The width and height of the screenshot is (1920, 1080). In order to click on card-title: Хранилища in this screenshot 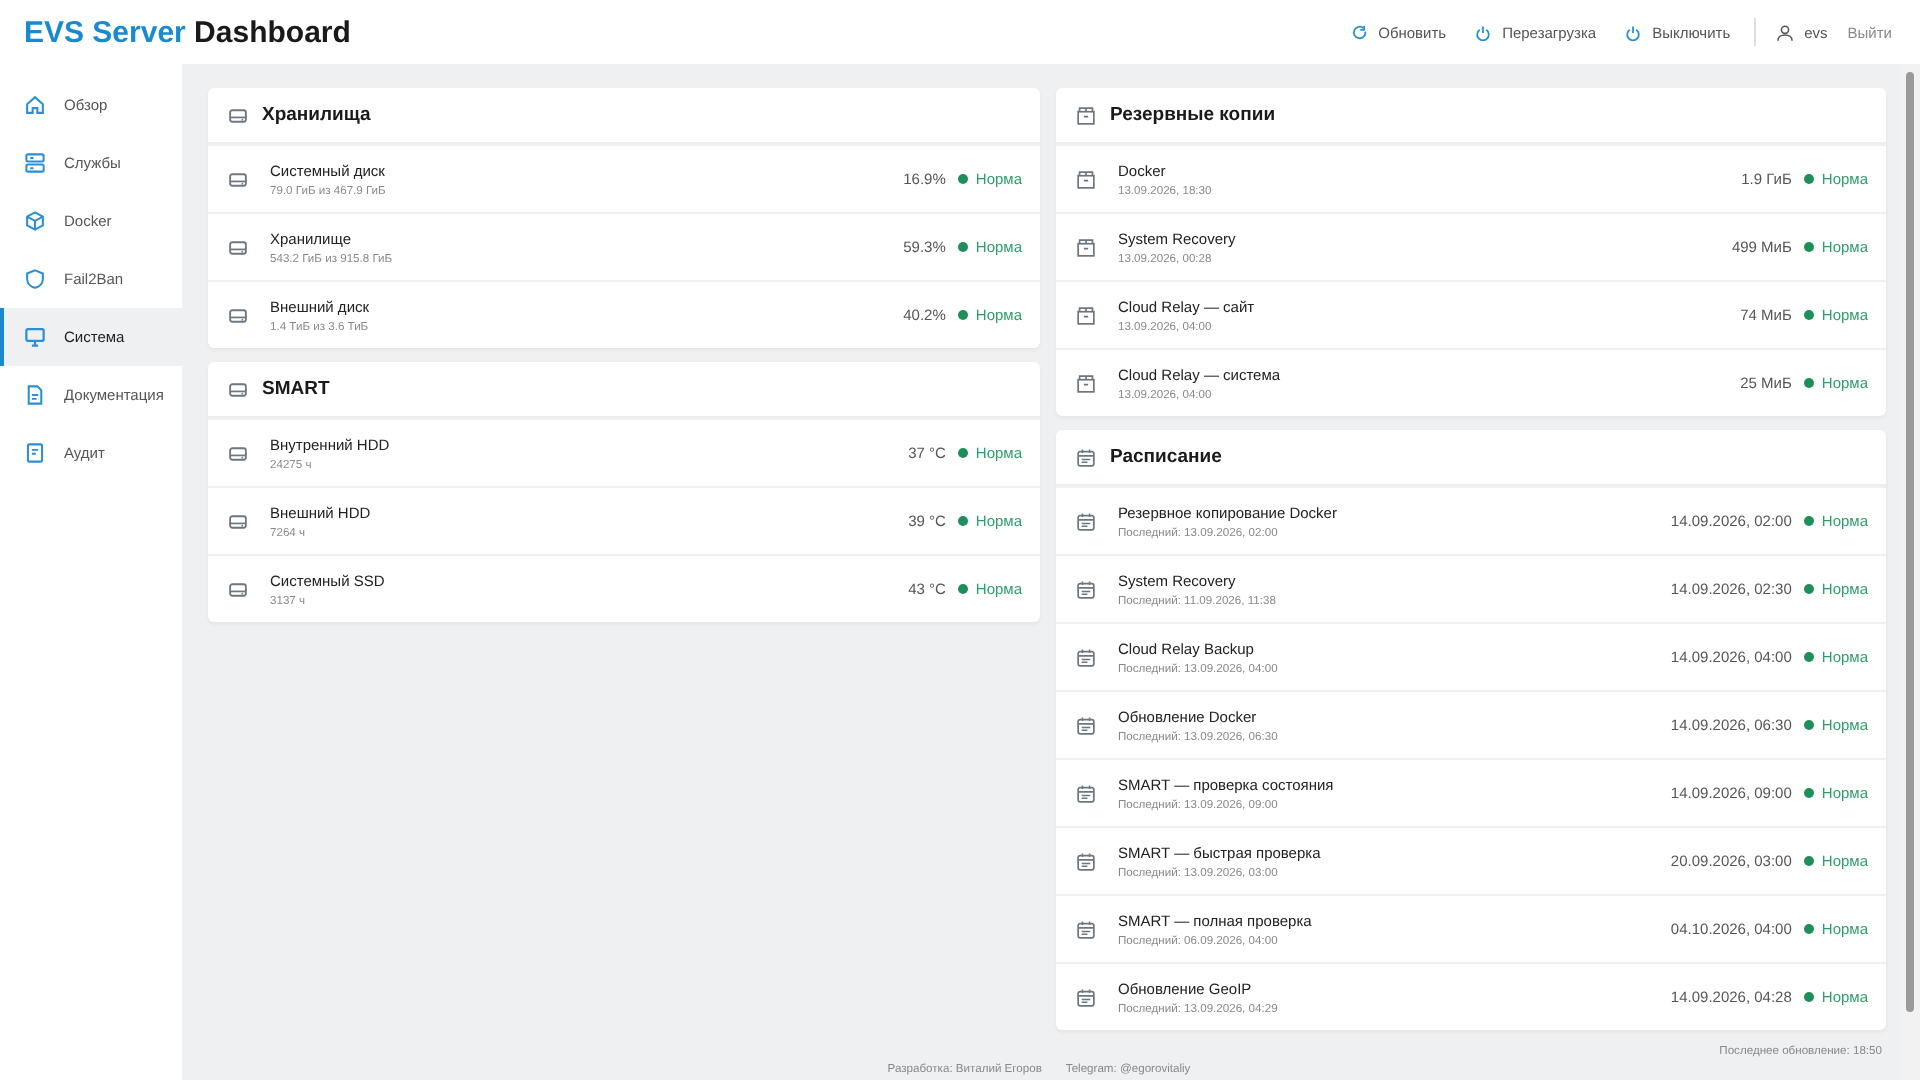, I will do `click(316, 115)`.